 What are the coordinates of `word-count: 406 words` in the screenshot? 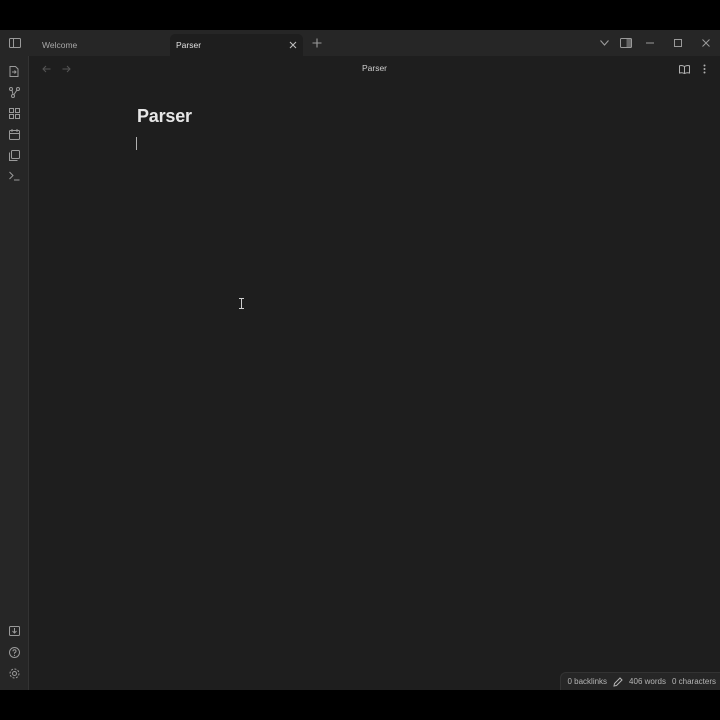 It's located at (647, 681).